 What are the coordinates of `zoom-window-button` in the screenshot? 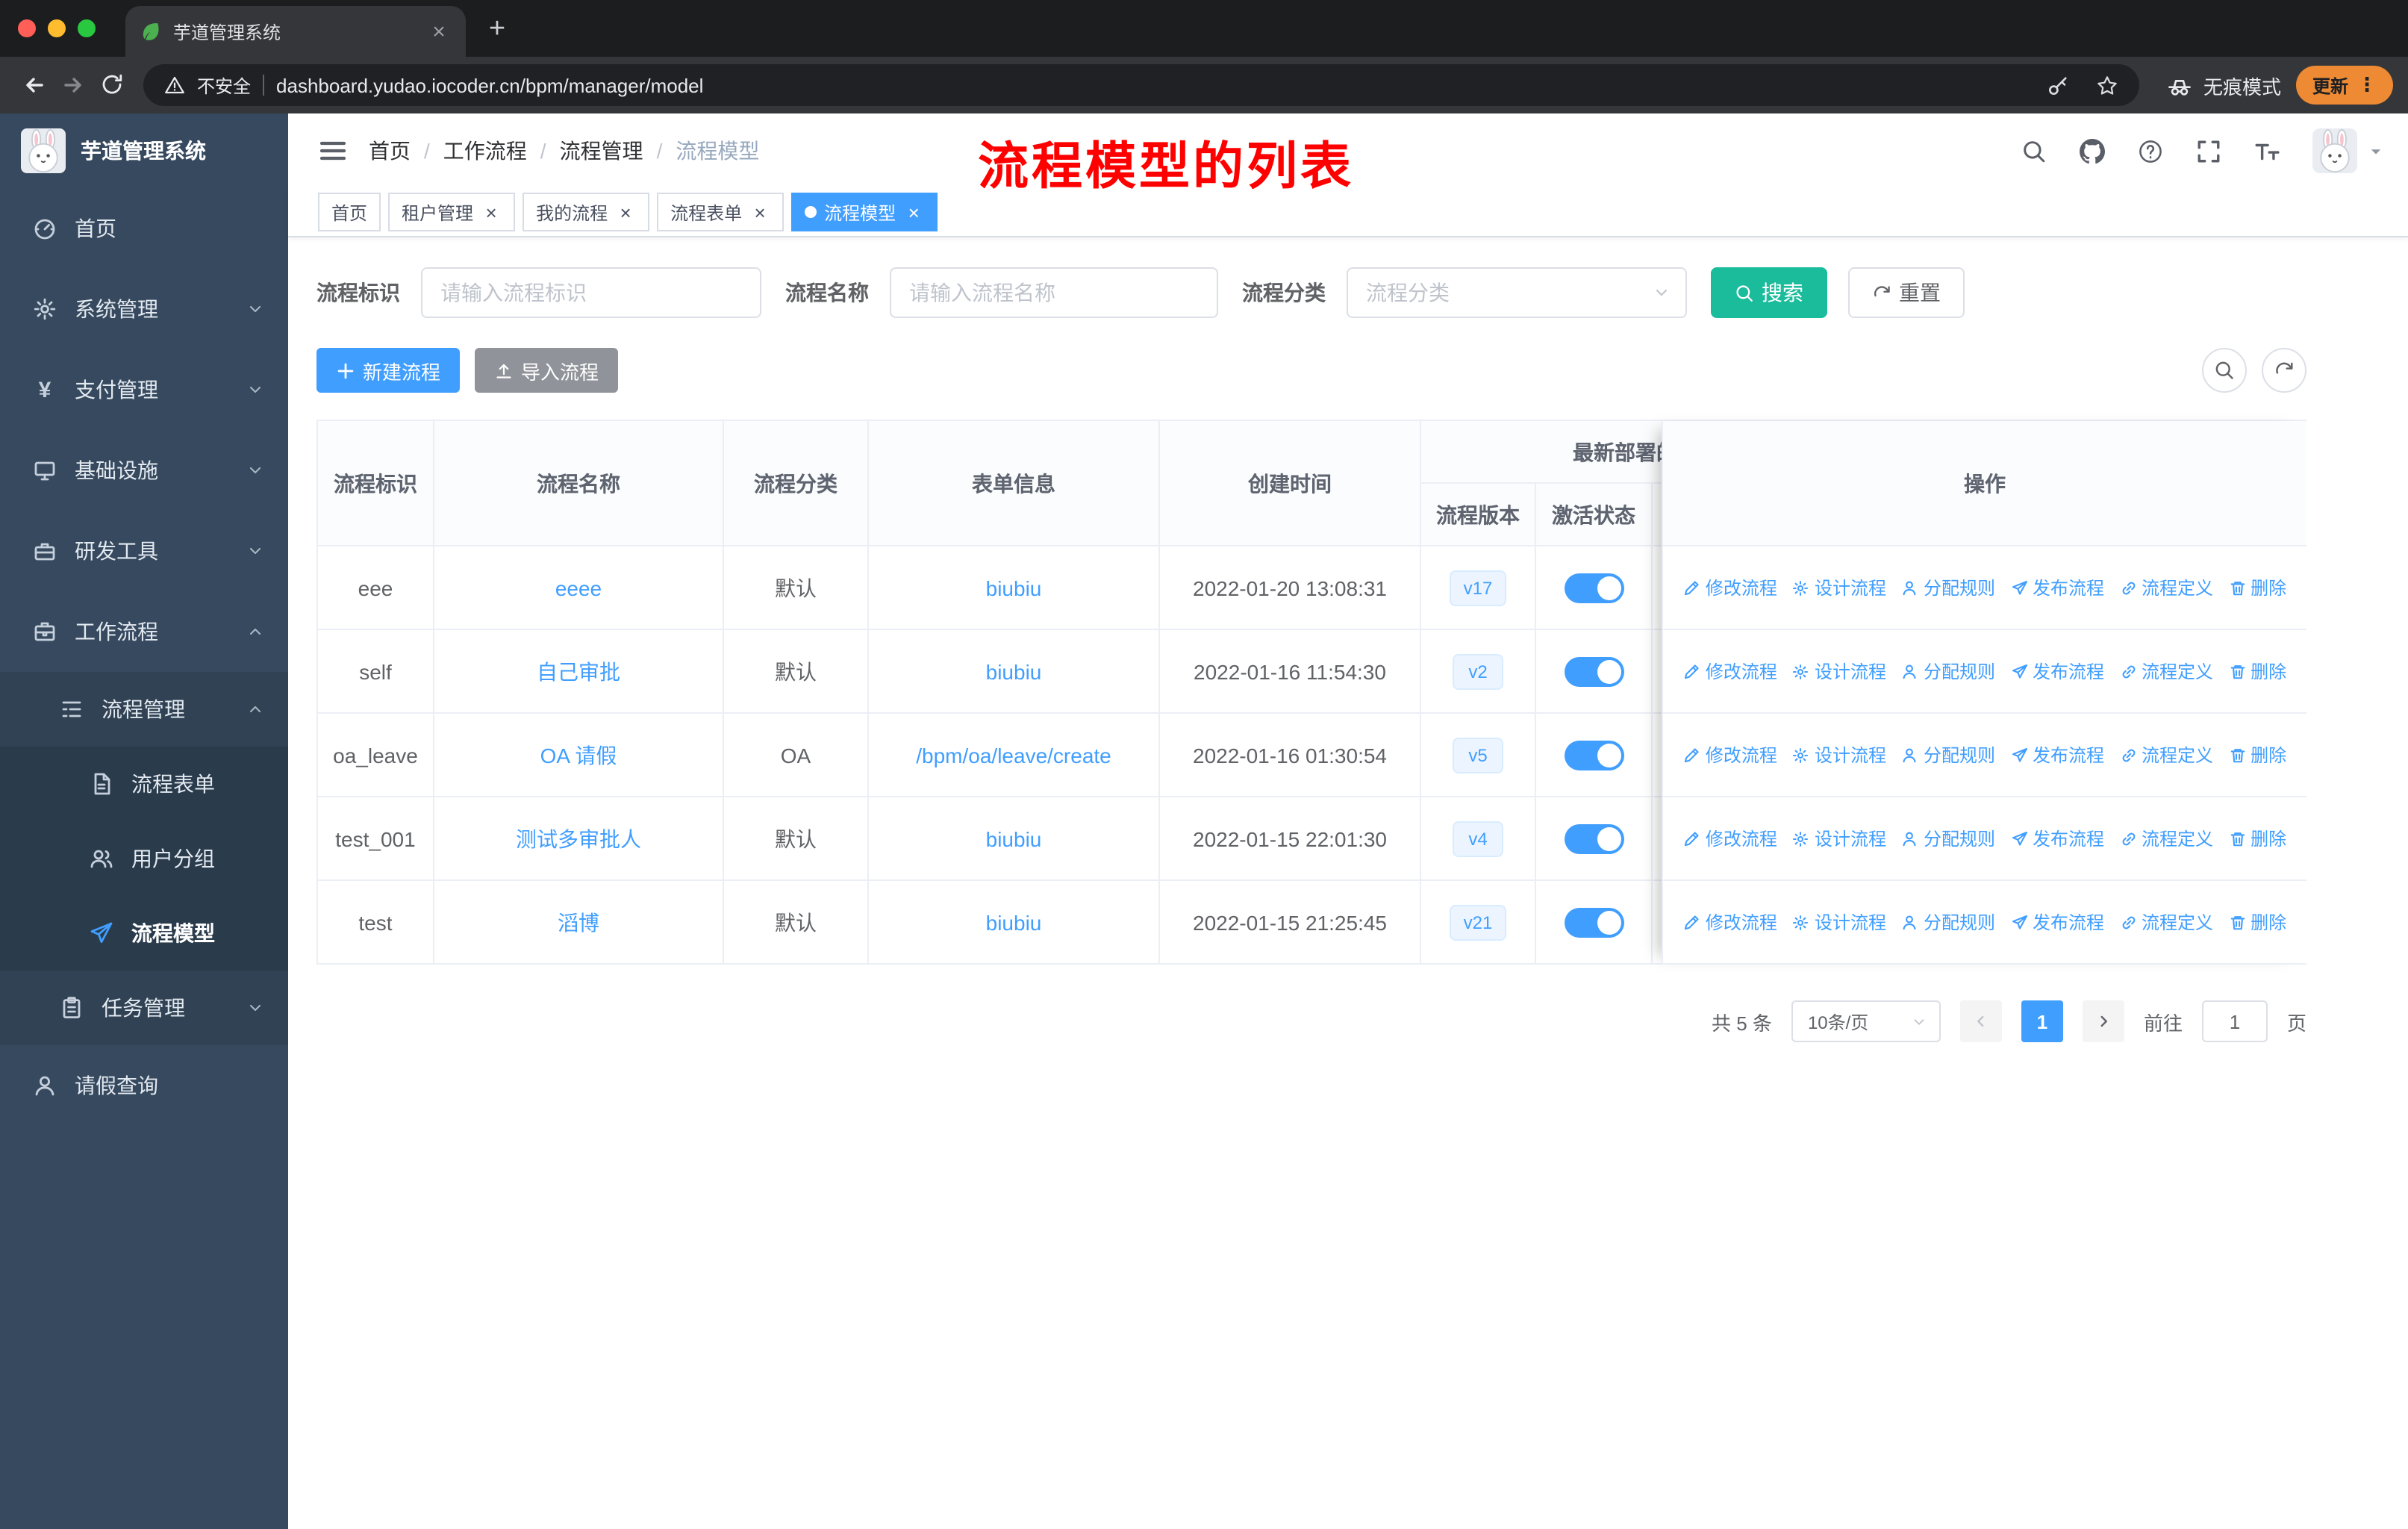 It's located at (87, 28).